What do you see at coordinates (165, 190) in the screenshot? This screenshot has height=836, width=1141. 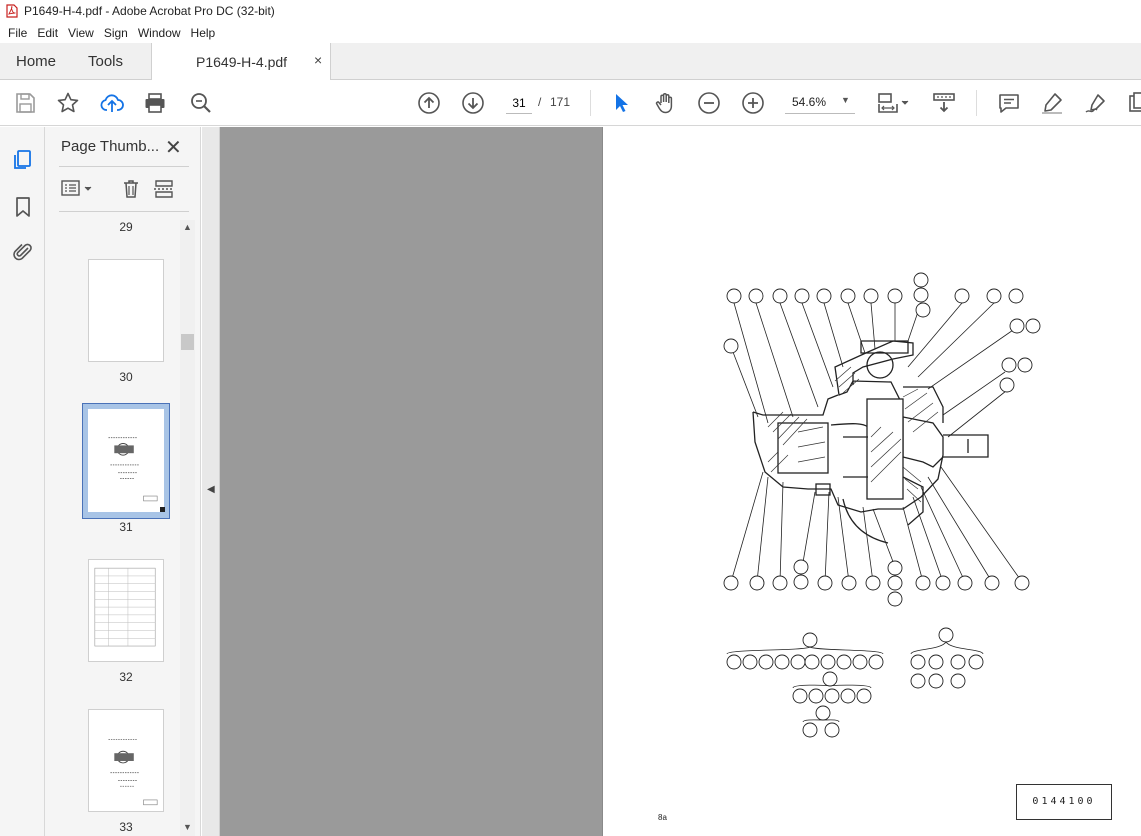 I see `extract-pages-icon` at bounding box center [165, 190].